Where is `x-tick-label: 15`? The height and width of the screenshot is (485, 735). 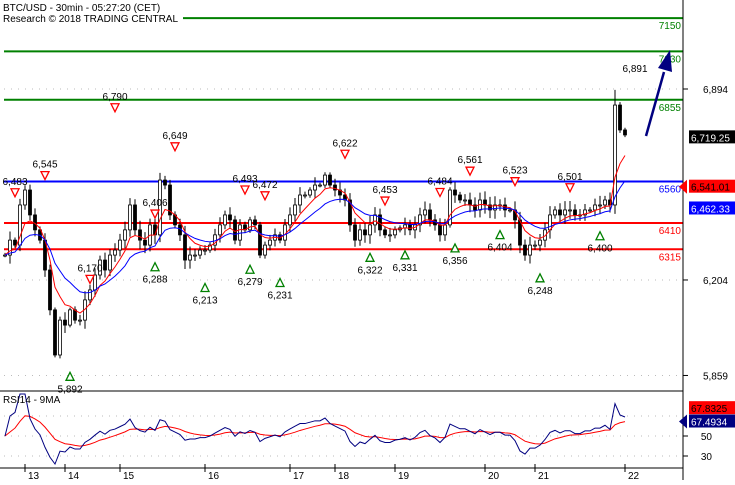 x-tick-label: 15 is located at coordinates (129, 475).